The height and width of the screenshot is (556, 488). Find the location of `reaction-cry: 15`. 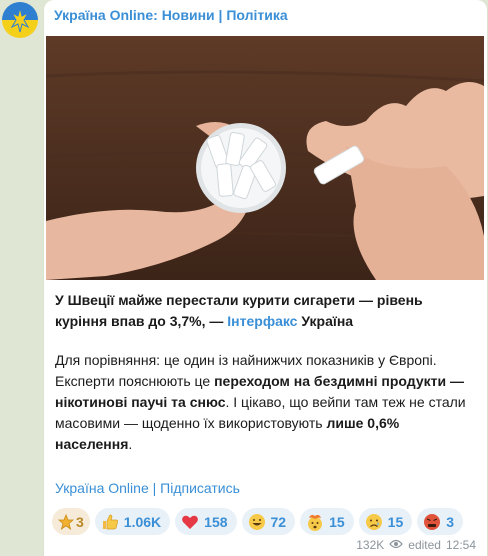

reaction-cry: 15 is located at coordinates (385, 521).